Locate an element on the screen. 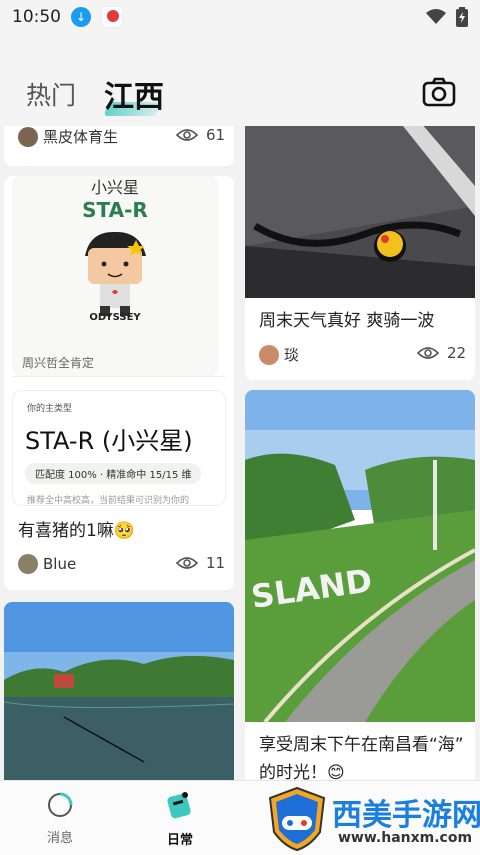 Image resolution: width=480 pixels, height=855 pixels. post-card is located at coordinates (119, 691).